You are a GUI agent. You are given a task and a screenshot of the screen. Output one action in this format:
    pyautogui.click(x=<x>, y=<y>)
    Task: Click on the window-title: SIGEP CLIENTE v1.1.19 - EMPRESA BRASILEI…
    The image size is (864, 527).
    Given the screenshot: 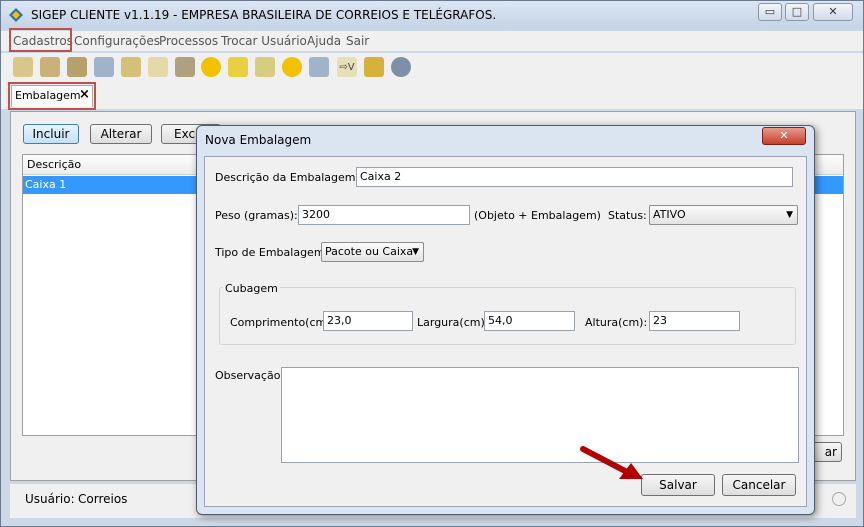 What is the action you would take?
    pyautogui.click(x=264, y=15)
    